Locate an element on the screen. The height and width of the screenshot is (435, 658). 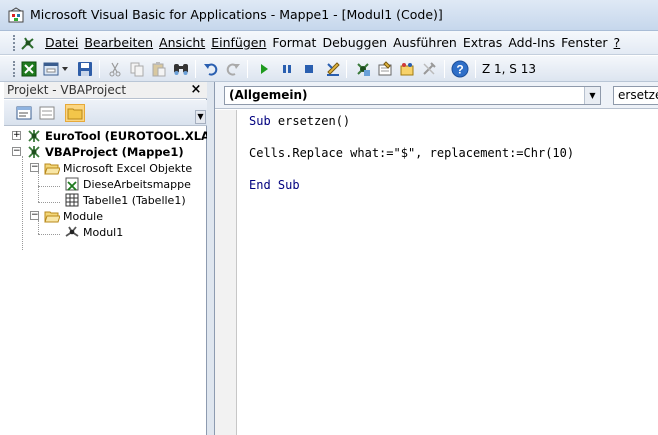
menu-fenster: Fenster is located at coordinates (587, 42).